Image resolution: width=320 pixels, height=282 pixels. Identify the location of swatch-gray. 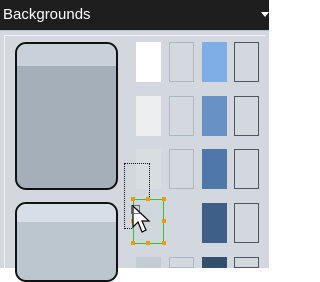
(148, 262).